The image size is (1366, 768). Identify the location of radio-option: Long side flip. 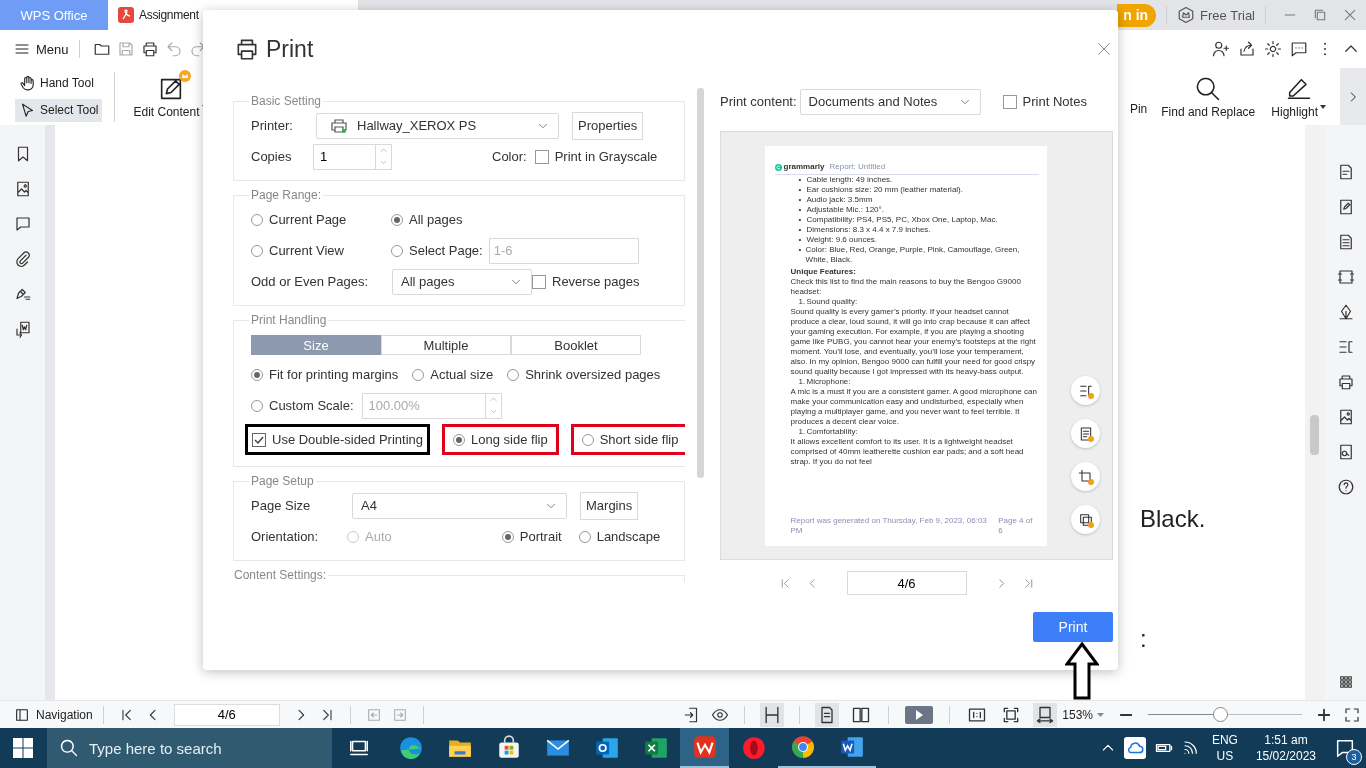
(500, 439).